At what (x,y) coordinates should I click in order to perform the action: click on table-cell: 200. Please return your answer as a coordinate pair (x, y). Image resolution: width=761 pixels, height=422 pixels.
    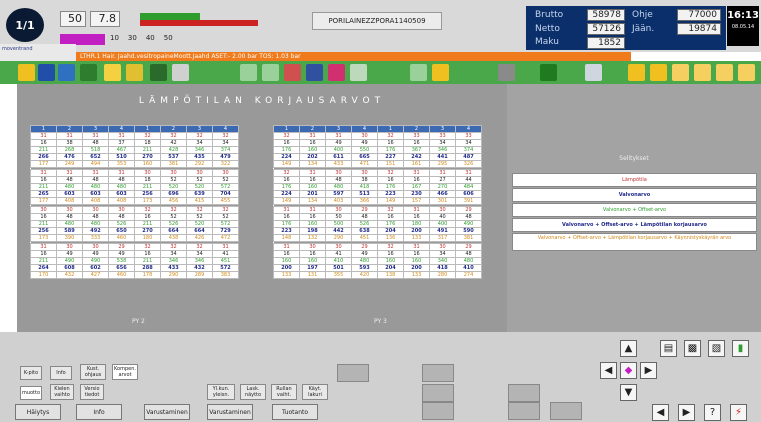
    Looking at the image, I should click on (286, 268).